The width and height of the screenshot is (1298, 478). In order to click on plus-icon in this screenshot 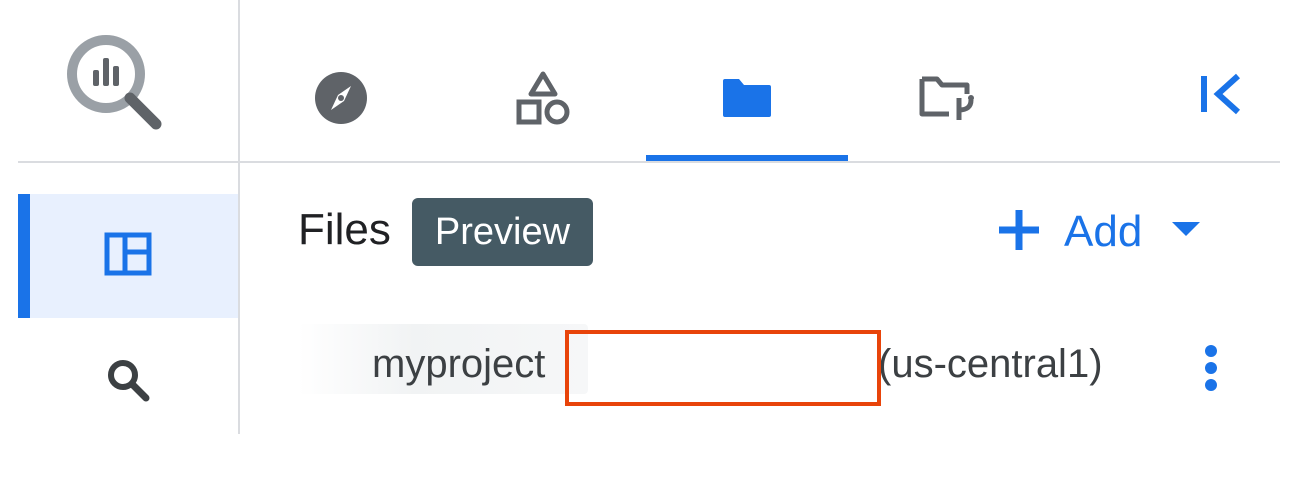, I will do `click(1019, 232)`.